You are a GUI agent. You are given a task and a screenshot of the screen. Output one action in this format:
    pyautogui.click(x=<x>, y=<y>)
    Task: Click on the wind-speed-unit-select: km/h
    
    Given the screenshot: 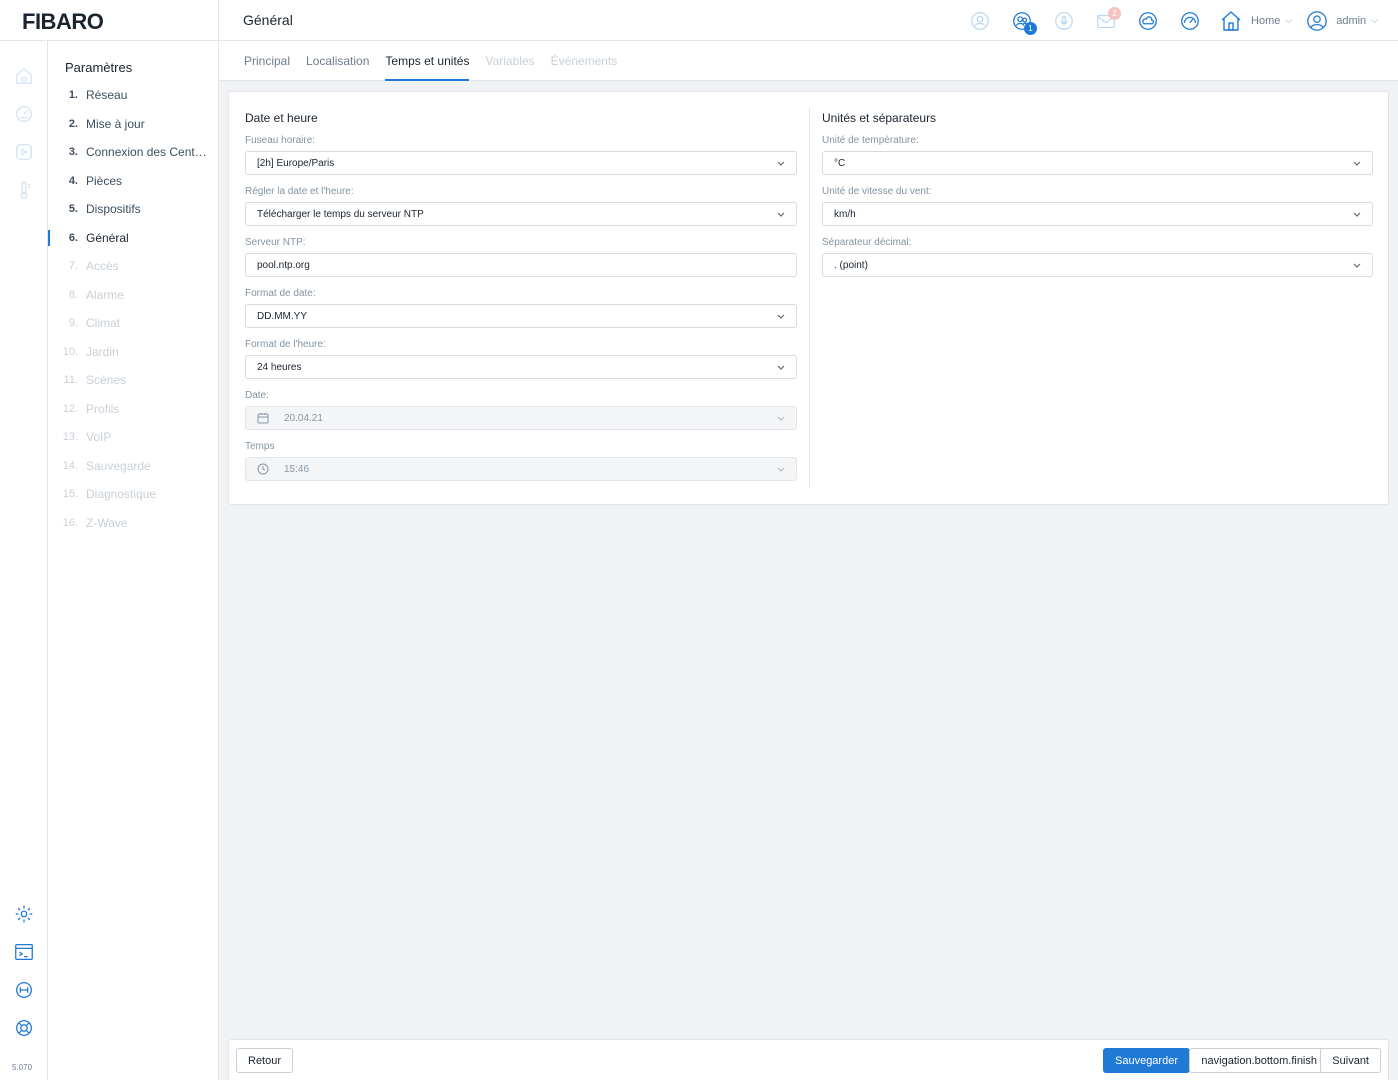 What is the action you would take?
    pyautogui.click(x=1097, y=214)
    